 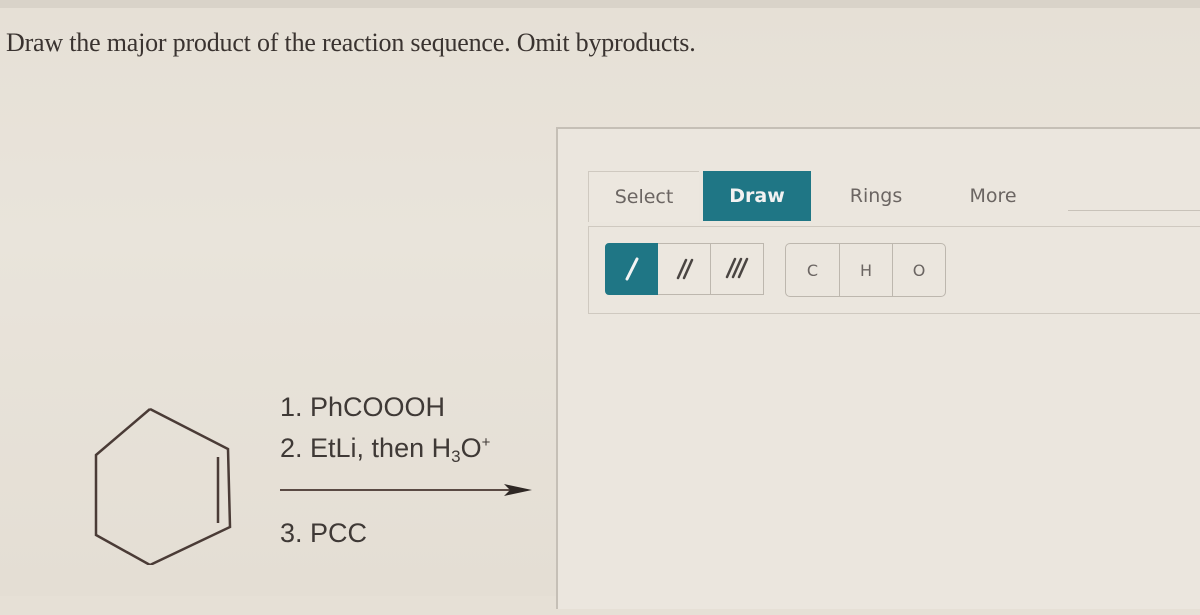 I want to click on step2-oxygen: O, so click(x=471, y=448).